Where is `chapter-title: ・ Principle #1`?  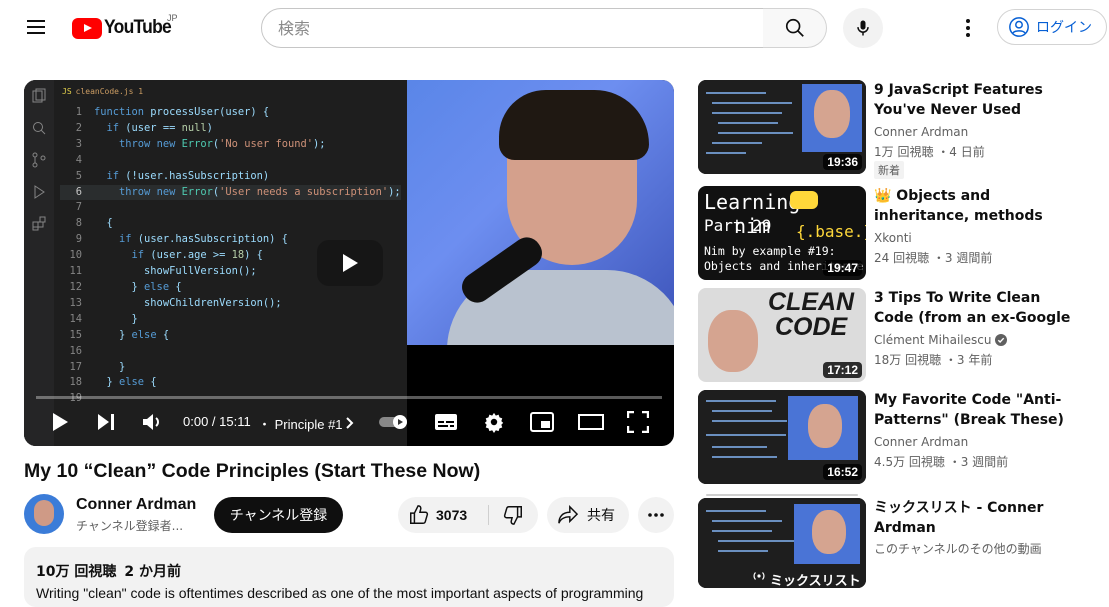 chapter-title: ・ Principle #1 is located at coordinates (306, 423).